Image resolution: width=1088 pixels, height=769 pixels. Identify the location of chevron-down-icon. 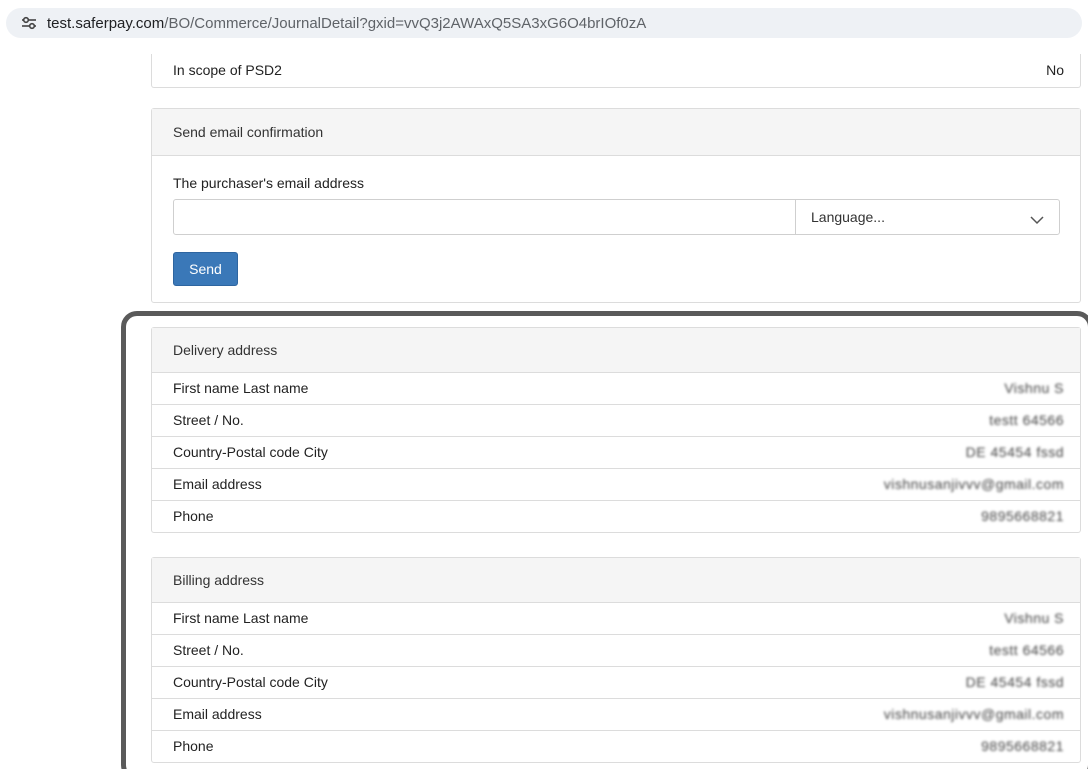
(1037, 218).